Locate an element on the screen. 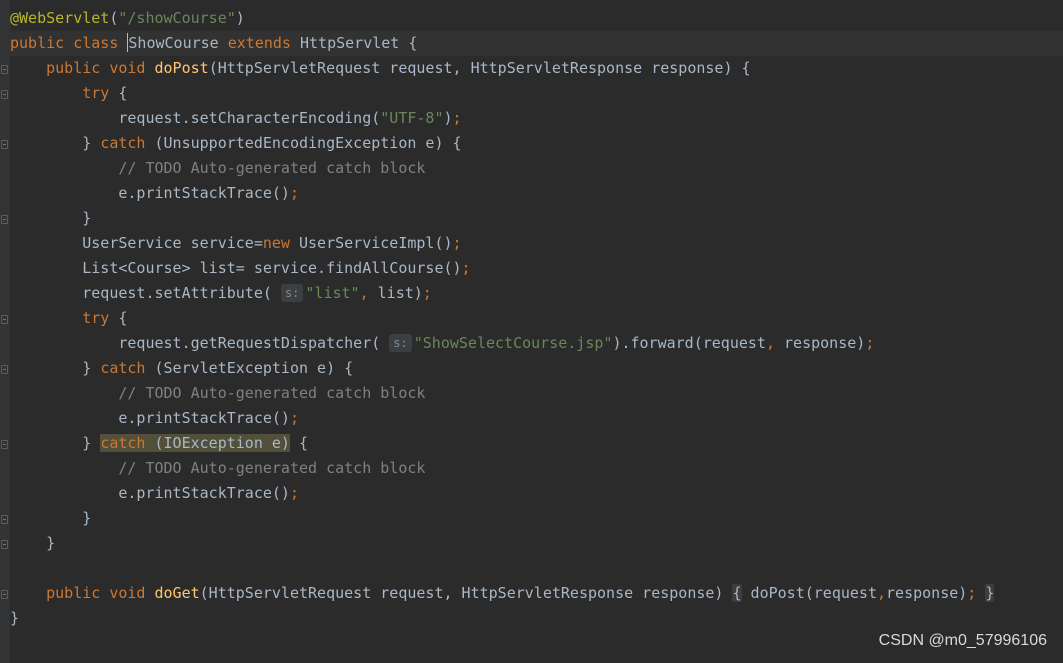  highlighted-catch-clause: catch (IOException e) is located at coordinates (195, 443).